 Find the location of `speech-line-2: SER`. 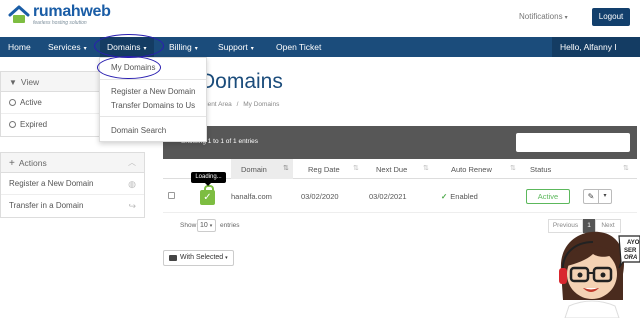

speech-line-2: SER is located at coordinates (630, 251).